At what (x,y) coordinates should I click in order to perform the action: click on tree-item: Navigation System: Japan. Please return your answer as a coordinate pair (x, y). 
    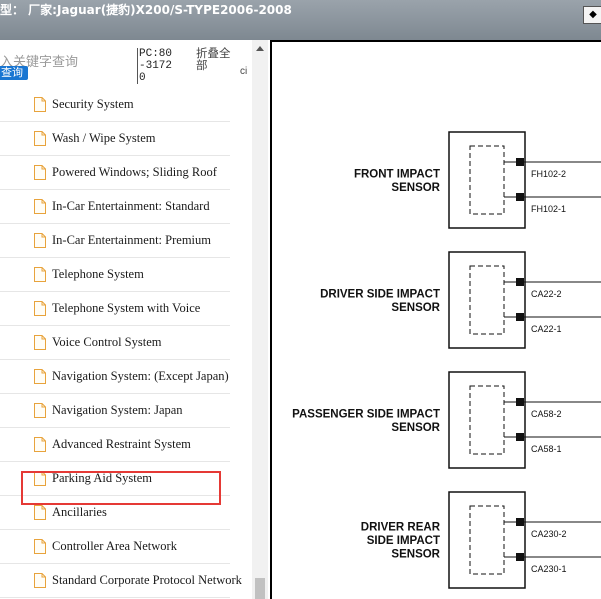
    Looking at the image, I should click on (126, 411).